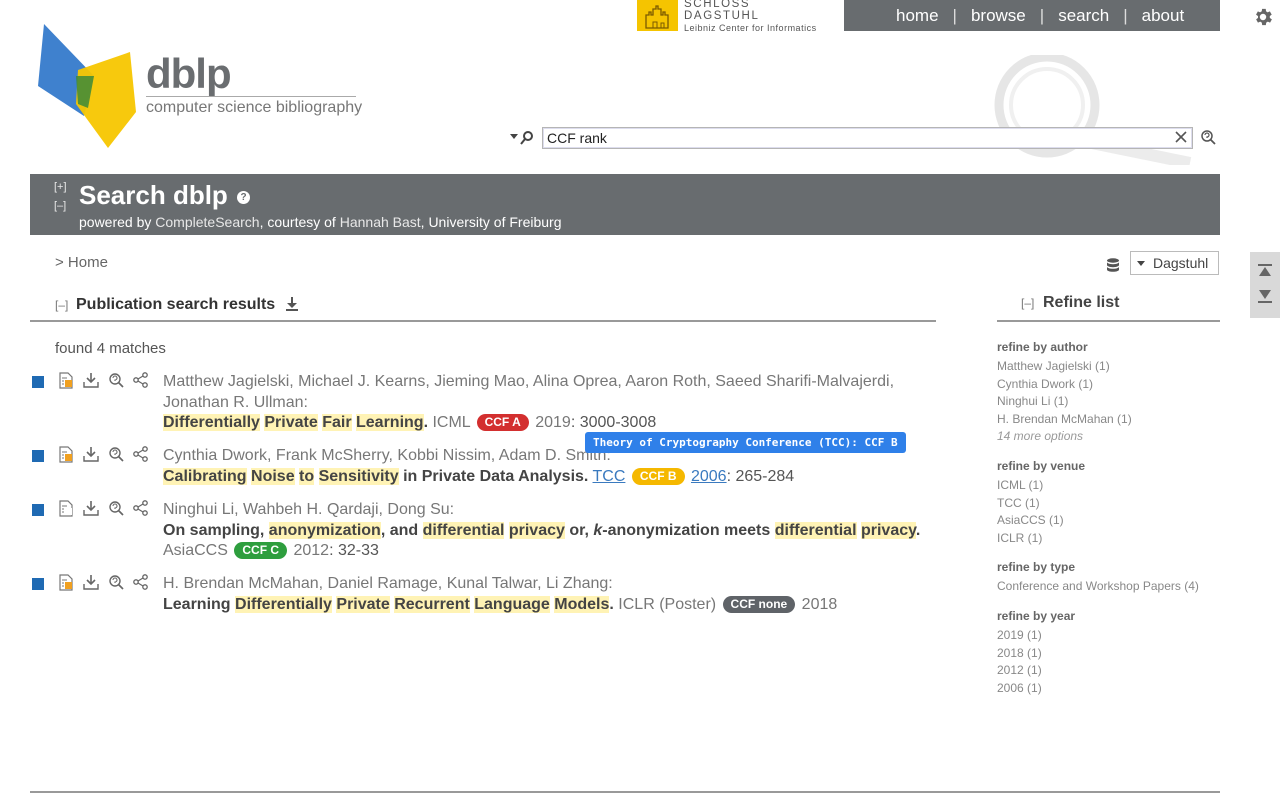 The height and width of the screenshot is (800, 1280). Describe the element at coordinates (1041, 521) in the screenshot. I see `refine-option: AsiaCCS (1)` at that location.